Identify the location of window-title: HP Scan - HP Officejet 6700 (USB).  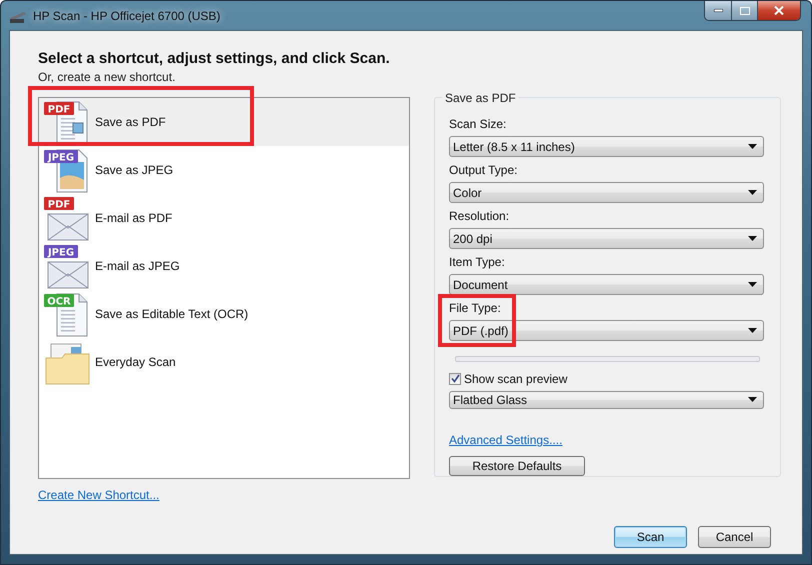
(126, 16).